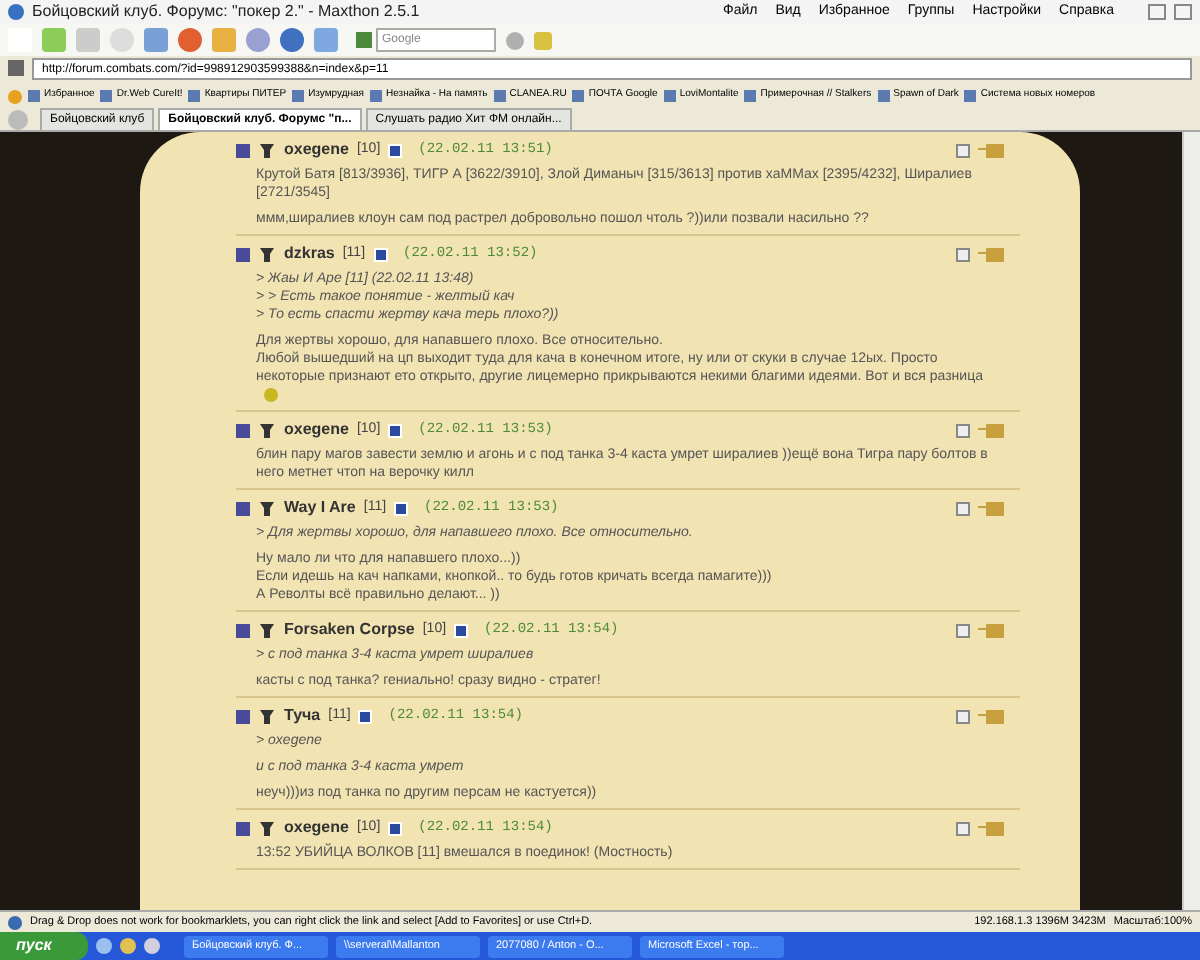 This screenshot has height=960, width=1200. What do you see at coordinates (1191, 521) in the screenshot?
I see `scrollbar` at bounding box center [1191, 521].